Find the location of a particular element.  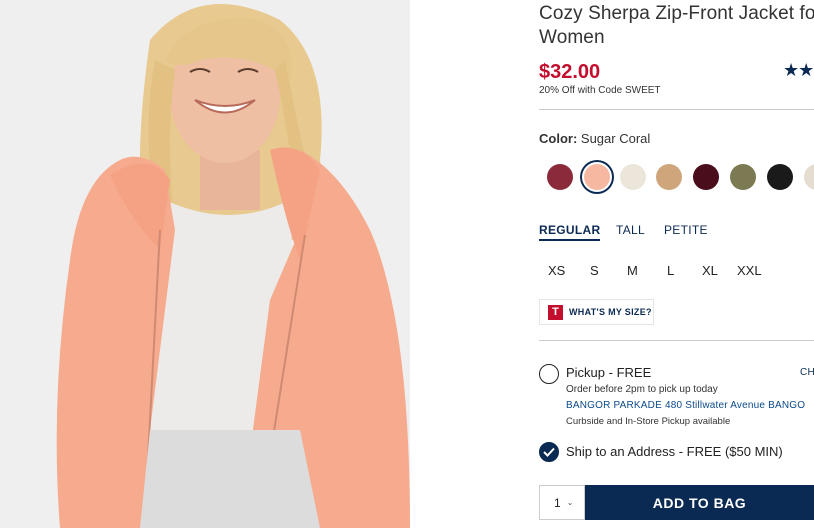

color-label-prefix: Color: is located at coordinates (558, 138).